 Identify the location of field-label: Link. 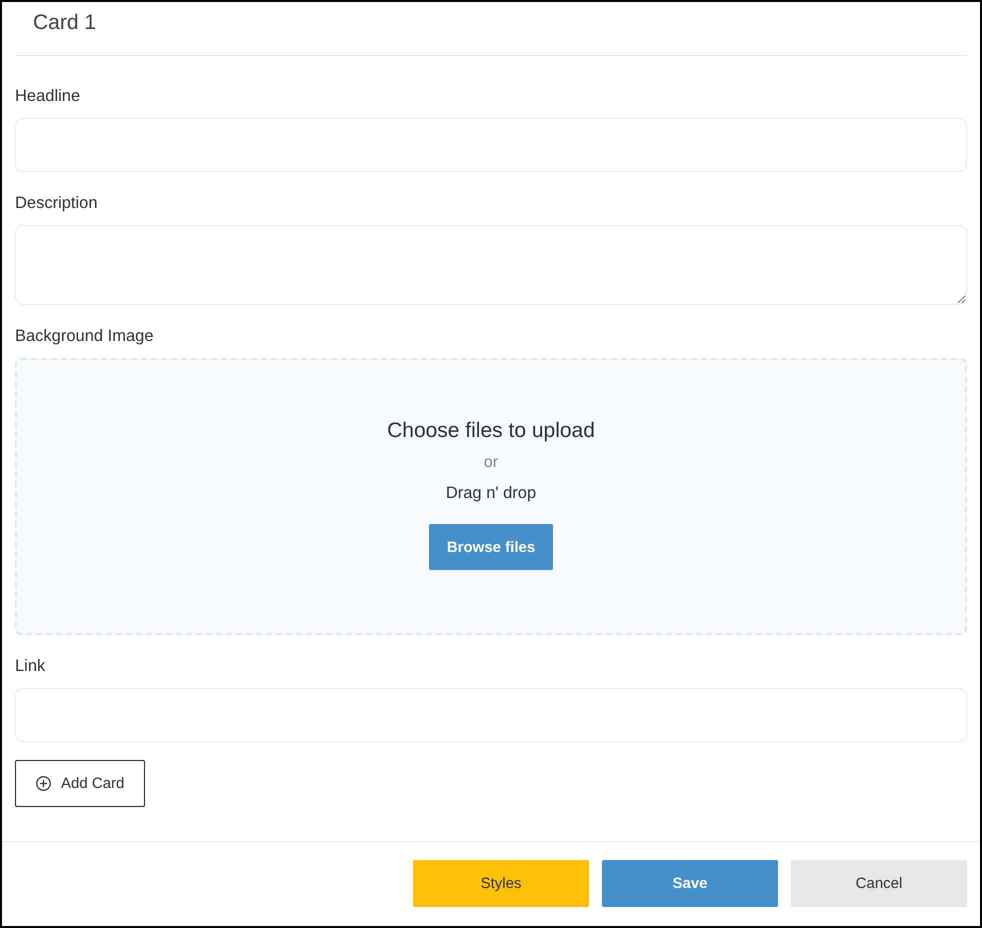
(30, 666).